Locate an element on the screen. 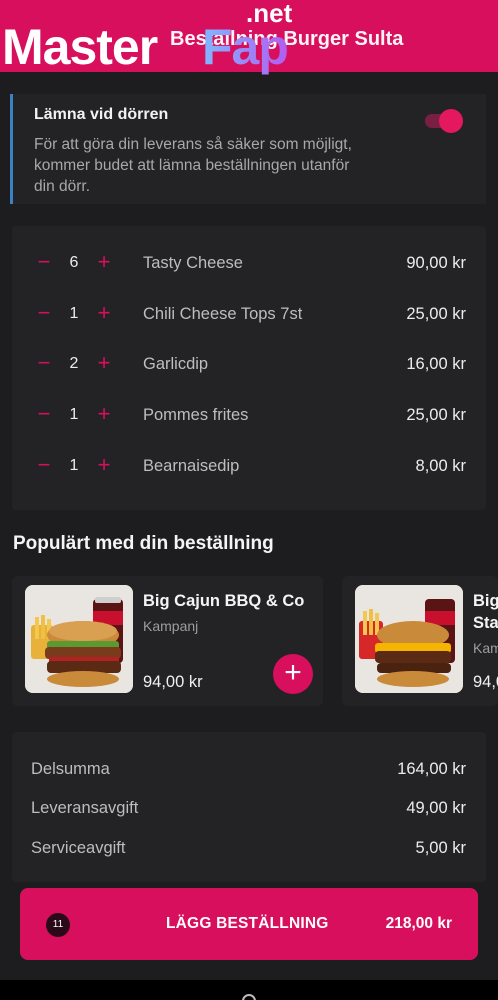 The width and height of the screenshot is (498, 1000). summary-label: Serviceavgift is located at coordinates (78, 848).